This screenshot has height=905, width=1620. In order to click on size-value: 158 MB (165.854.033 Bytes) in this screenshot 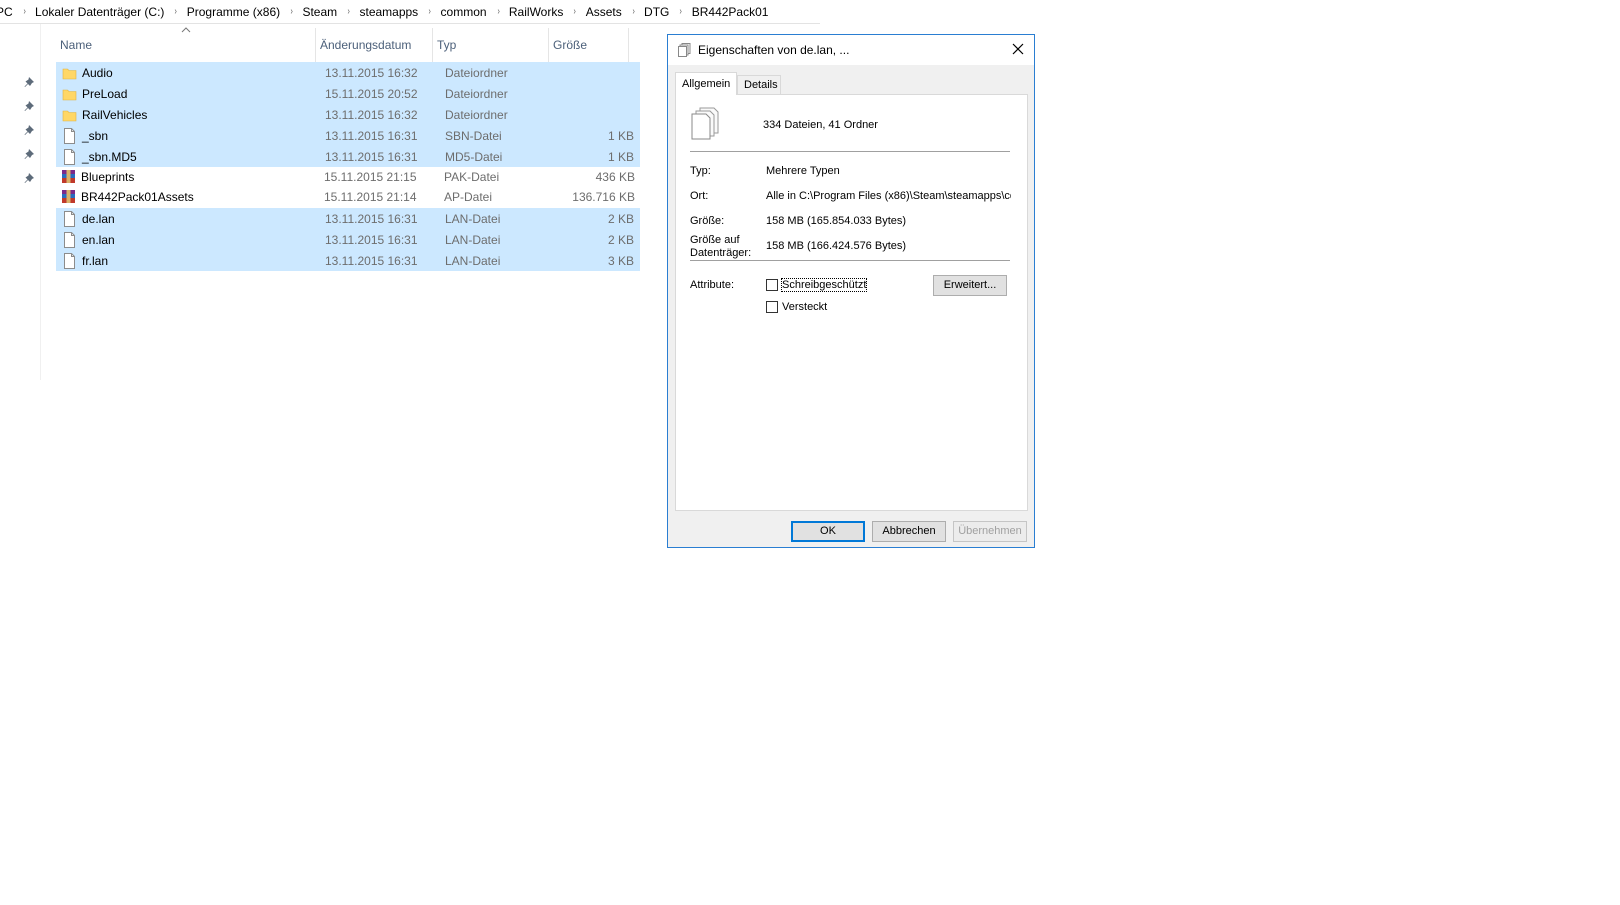, I will do `click(836, 221)`.